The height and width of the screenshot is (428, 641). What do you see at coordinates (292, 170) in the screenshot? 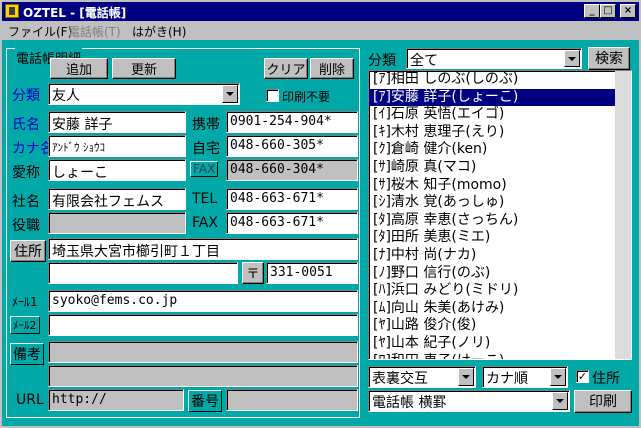
I see `fax-input: 048-660-304*` at bounding box center [292, 170].